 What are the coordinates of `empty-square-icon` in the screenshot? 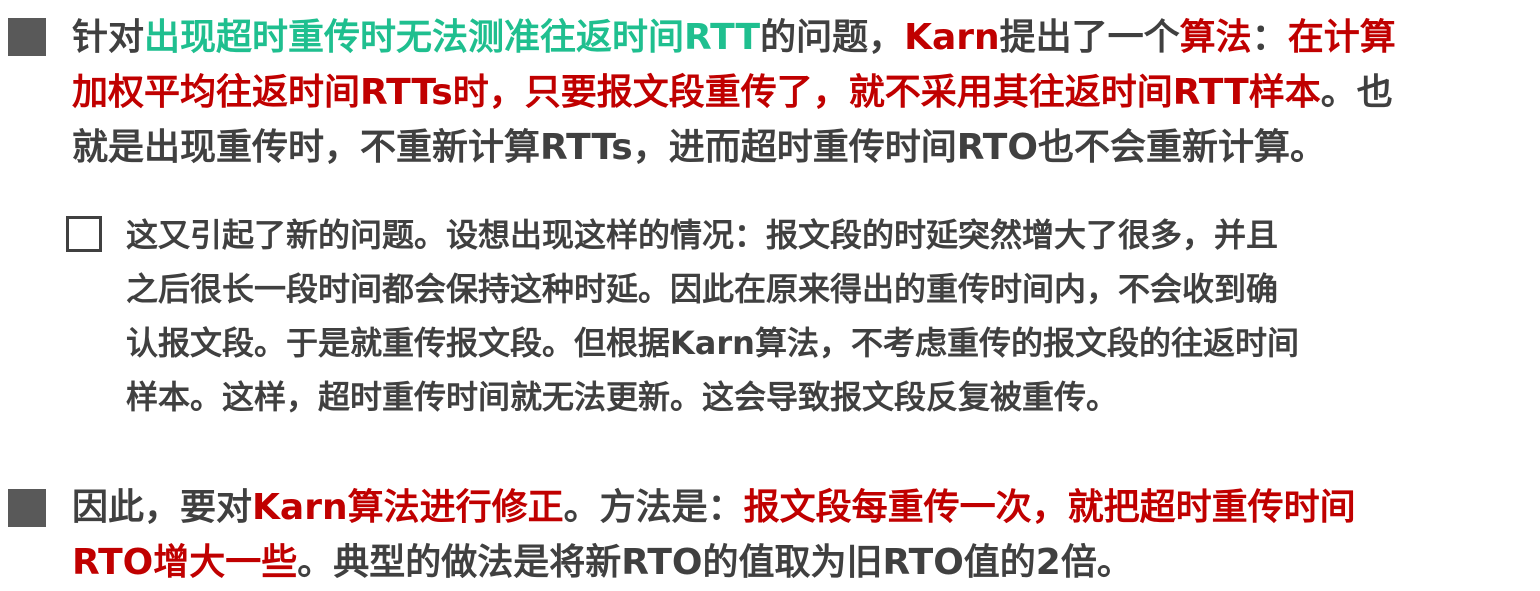 It's located at (84, 234).